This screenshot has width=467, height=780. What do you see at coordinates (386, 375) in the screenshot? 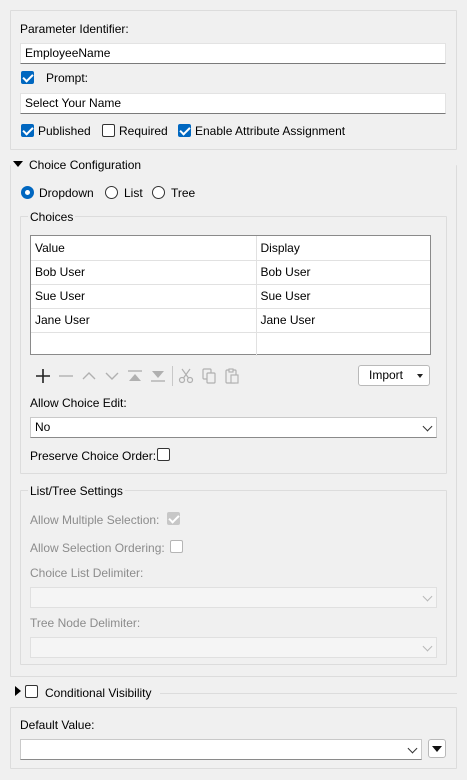
I see `import-button-label: Import` at bounding box center [386, 375].